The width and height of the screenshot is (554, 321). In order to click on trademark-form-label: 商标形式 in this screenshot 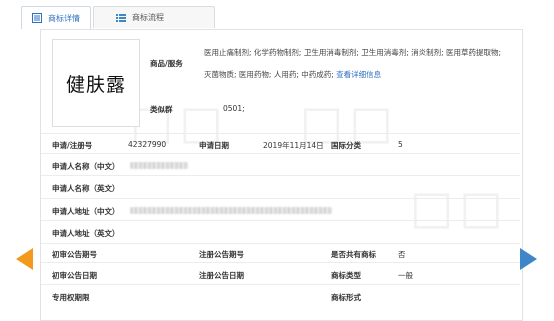, I will do `click(346, 297)`.